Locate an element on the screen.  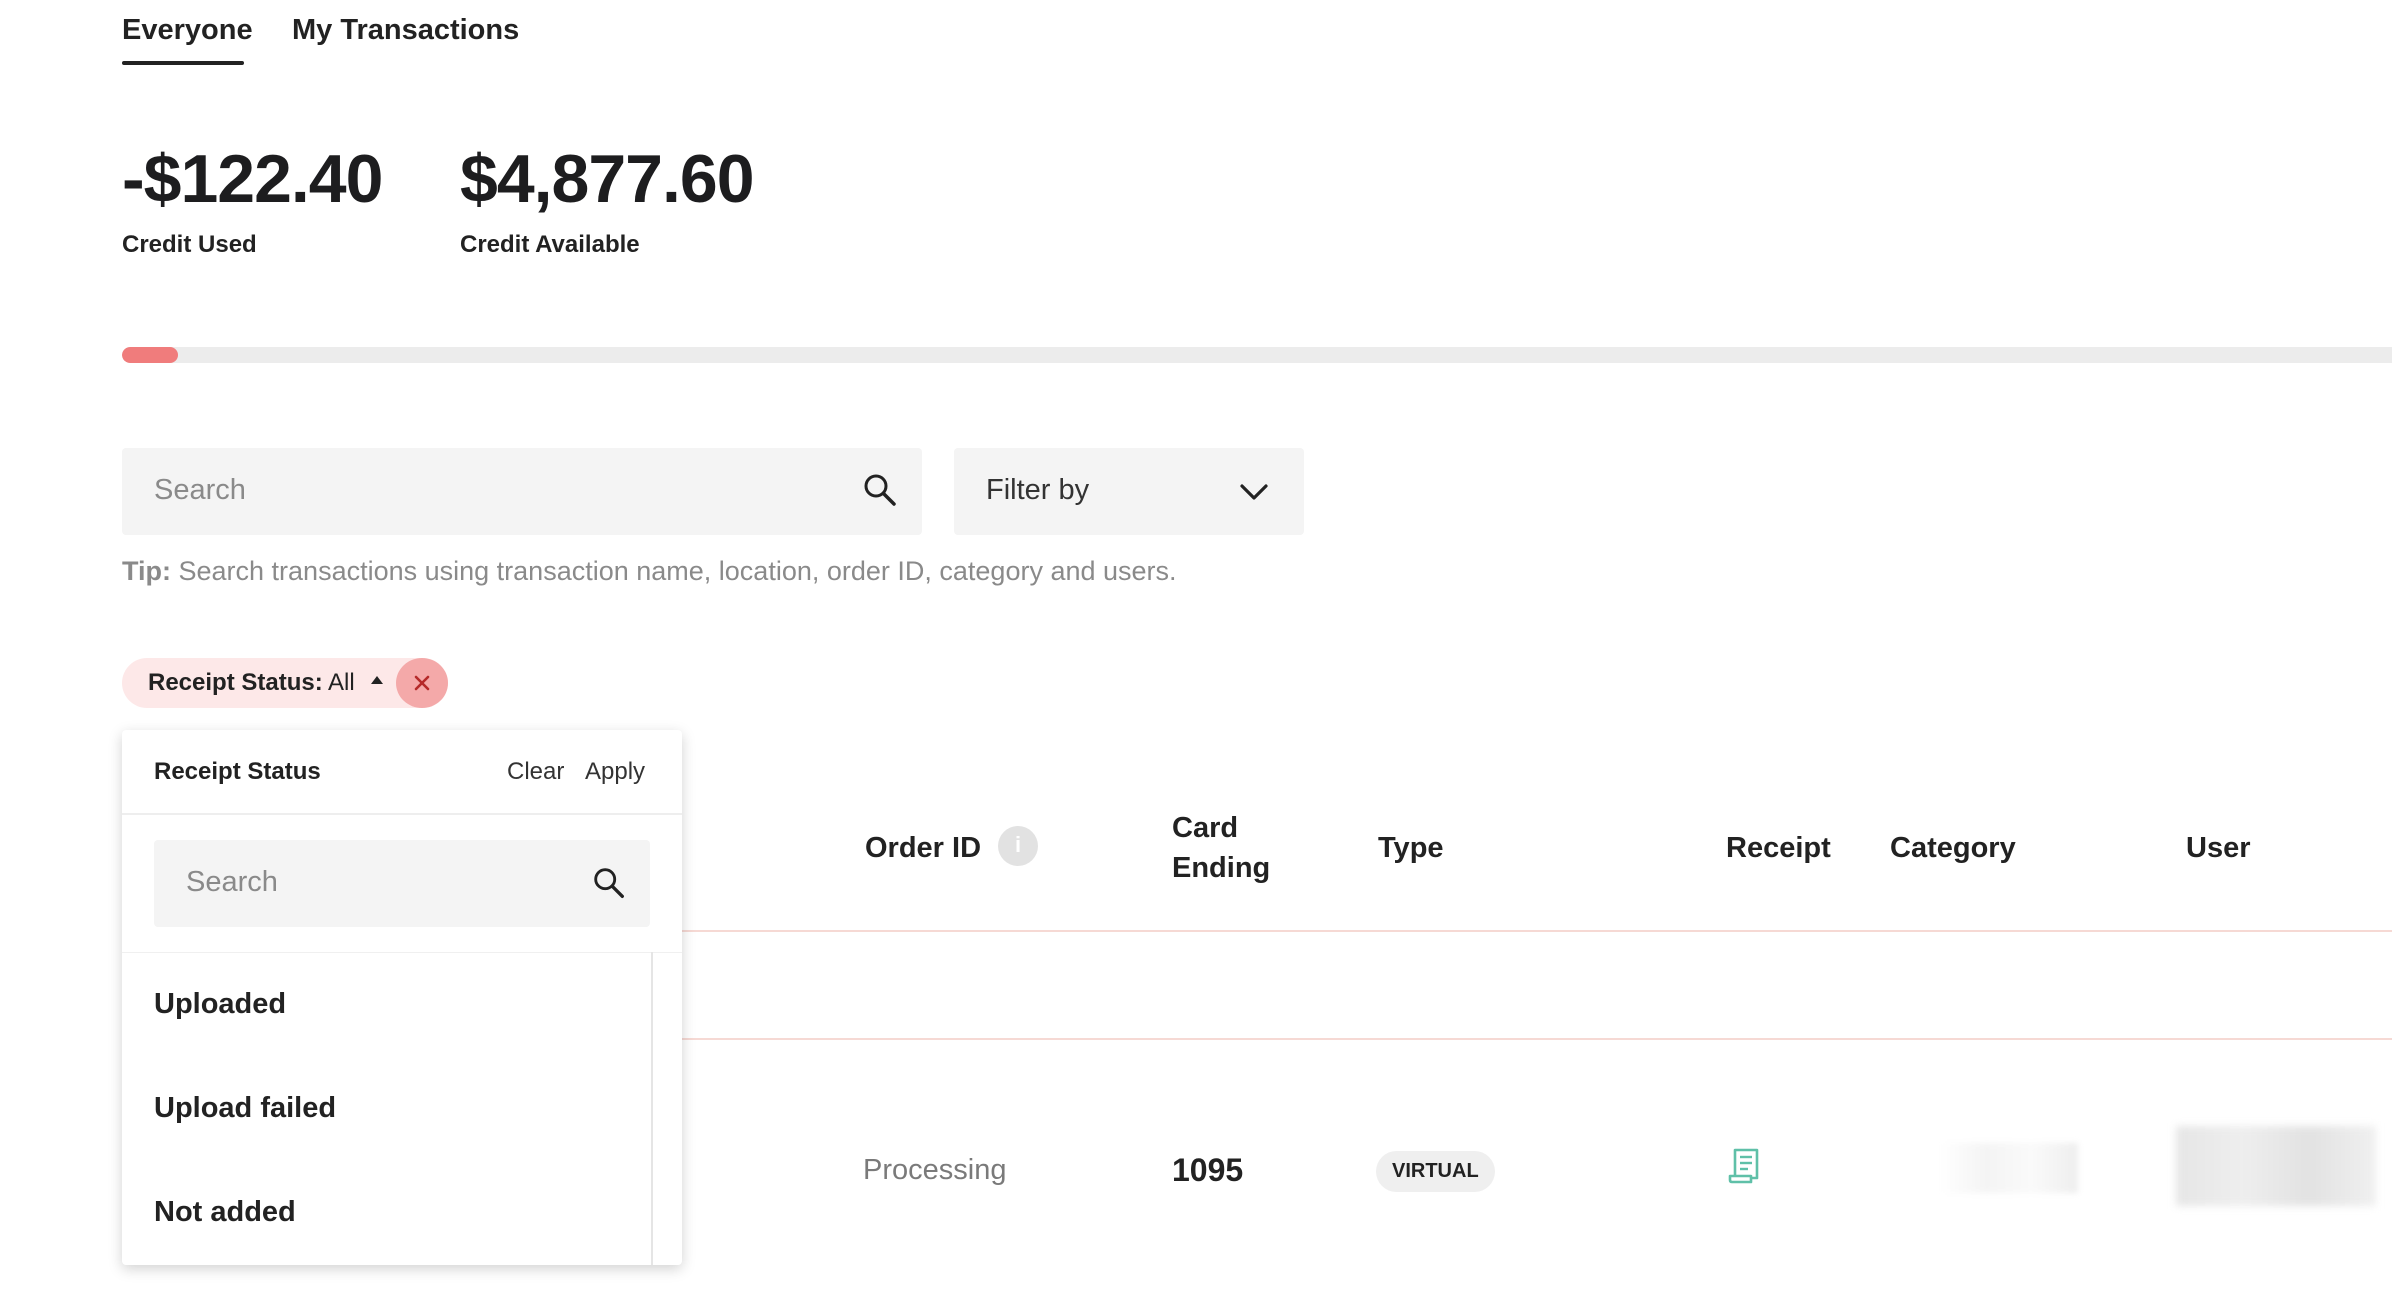
column-header-card-ending: Card Ending is located at coordinates (1221, 848).